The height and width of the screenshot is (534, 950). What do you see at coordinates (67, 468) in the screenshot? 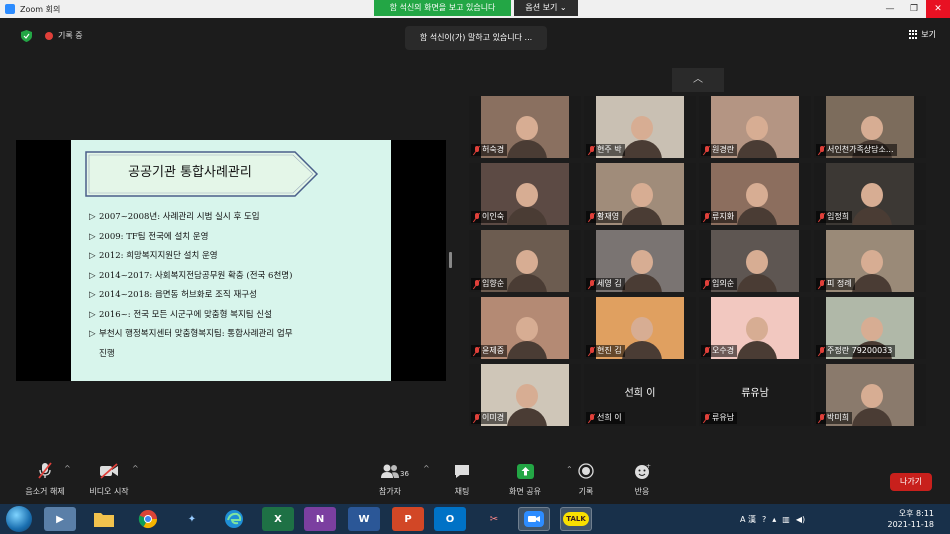
I see `audio-options-caret: ^` at bounding box center [67, 468].